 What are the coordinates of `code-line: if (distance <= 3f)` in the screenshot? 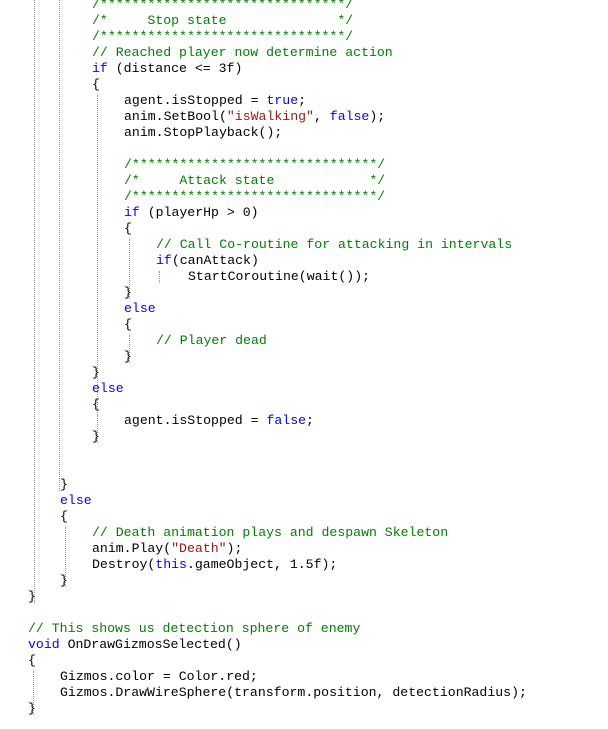 It's located at (167, 69).